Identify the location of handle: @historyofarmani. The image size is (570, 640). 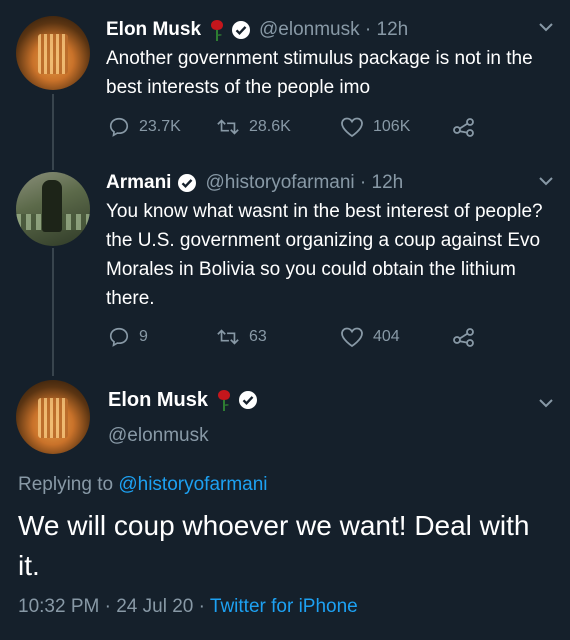
(279, 183).